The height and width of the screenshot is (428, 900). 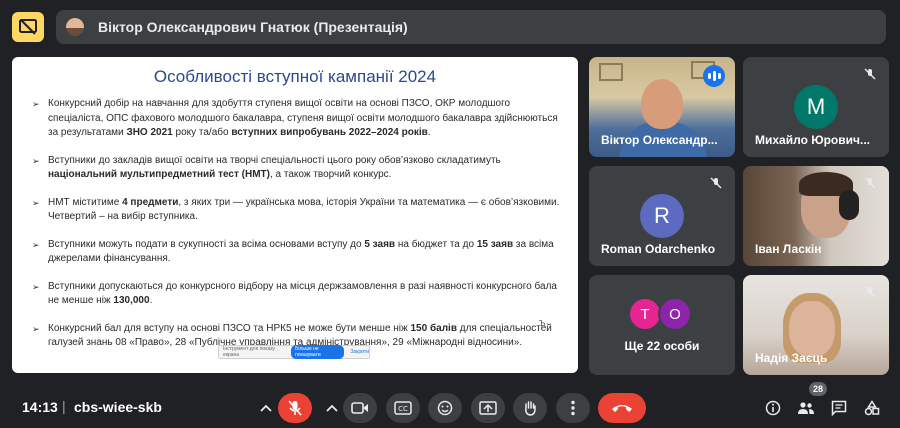 What do you see at coordinates (611, 72) in the screenshot?
I see `wall-frame` at bounding box center [611, 72].